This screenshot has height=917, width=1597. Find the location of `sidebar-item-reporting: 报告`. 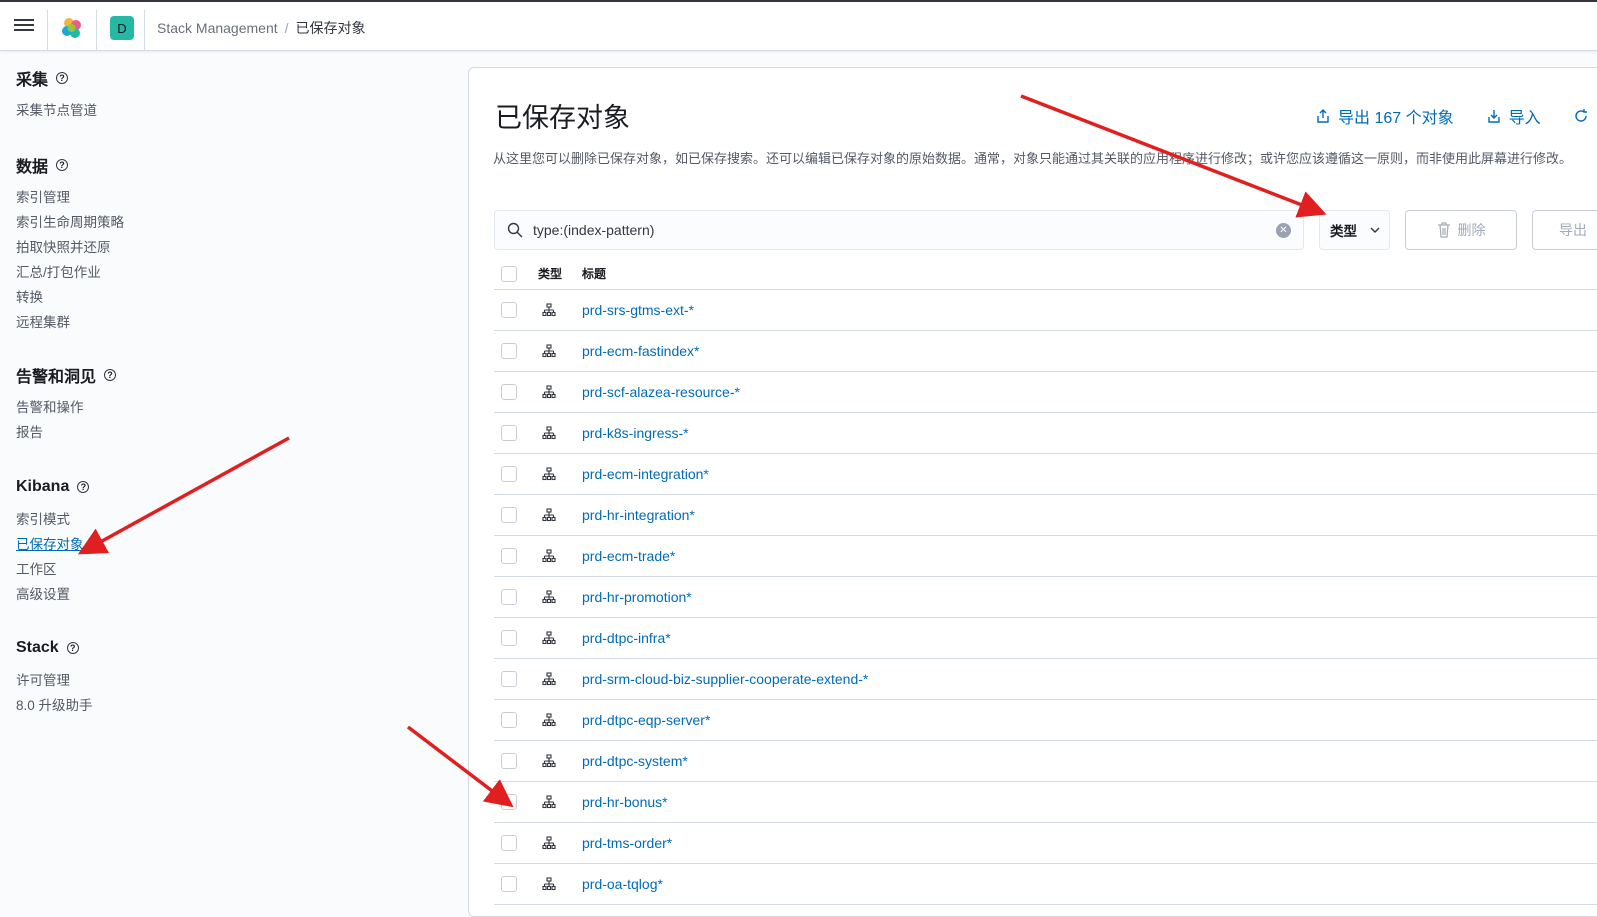

sidebar-item-reporting: 报告 is located at coordinates (66, 432).